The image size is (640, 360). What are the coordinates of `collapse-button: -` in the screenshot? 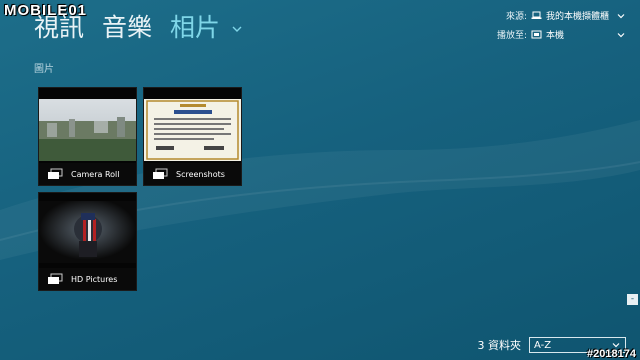 It's located at (632, 299).